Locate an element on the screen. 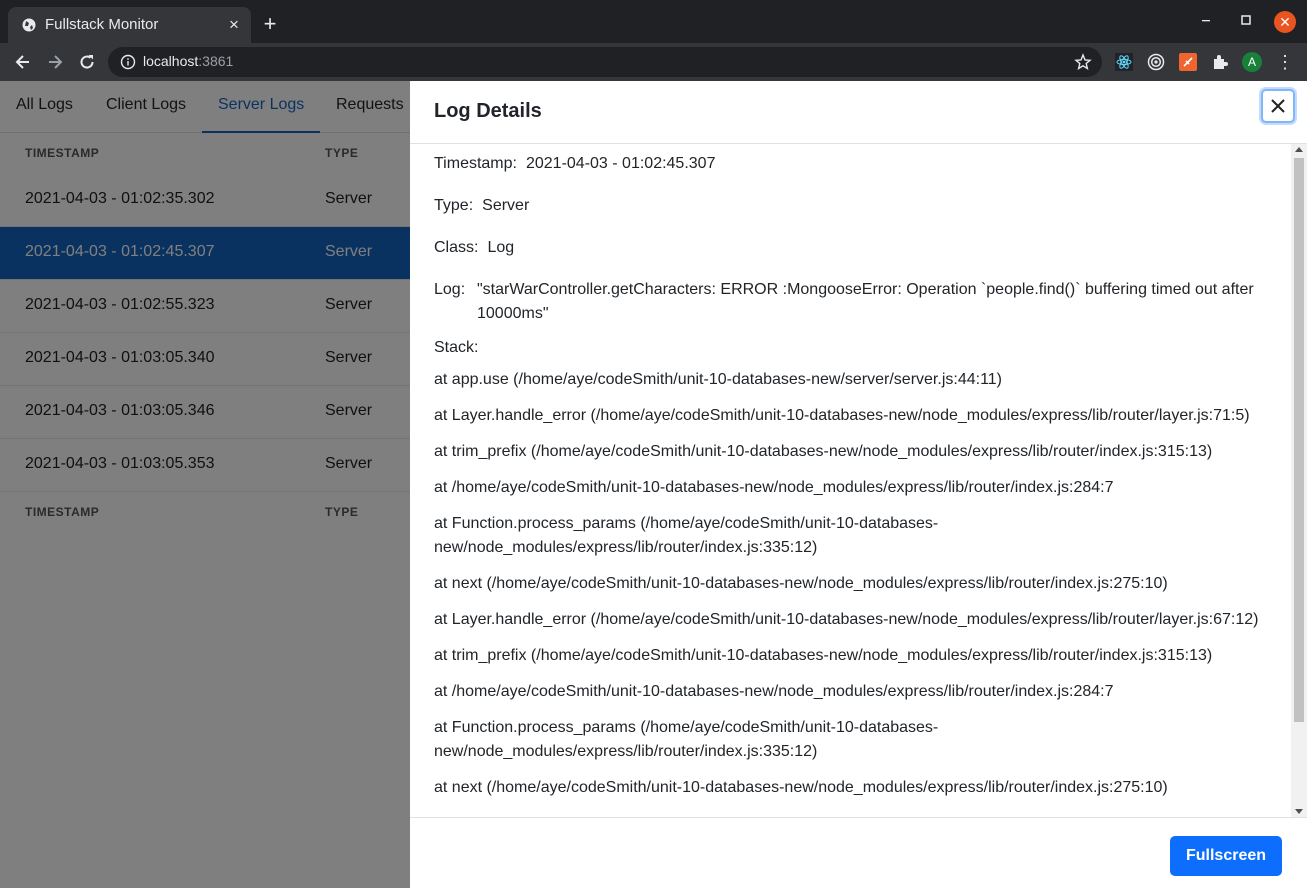 This screenshot has width=1307, height=888. timestamp-field: Timestamp: 2021-04-03 - 01:02:45.307 is located at coordinates (574, 164).